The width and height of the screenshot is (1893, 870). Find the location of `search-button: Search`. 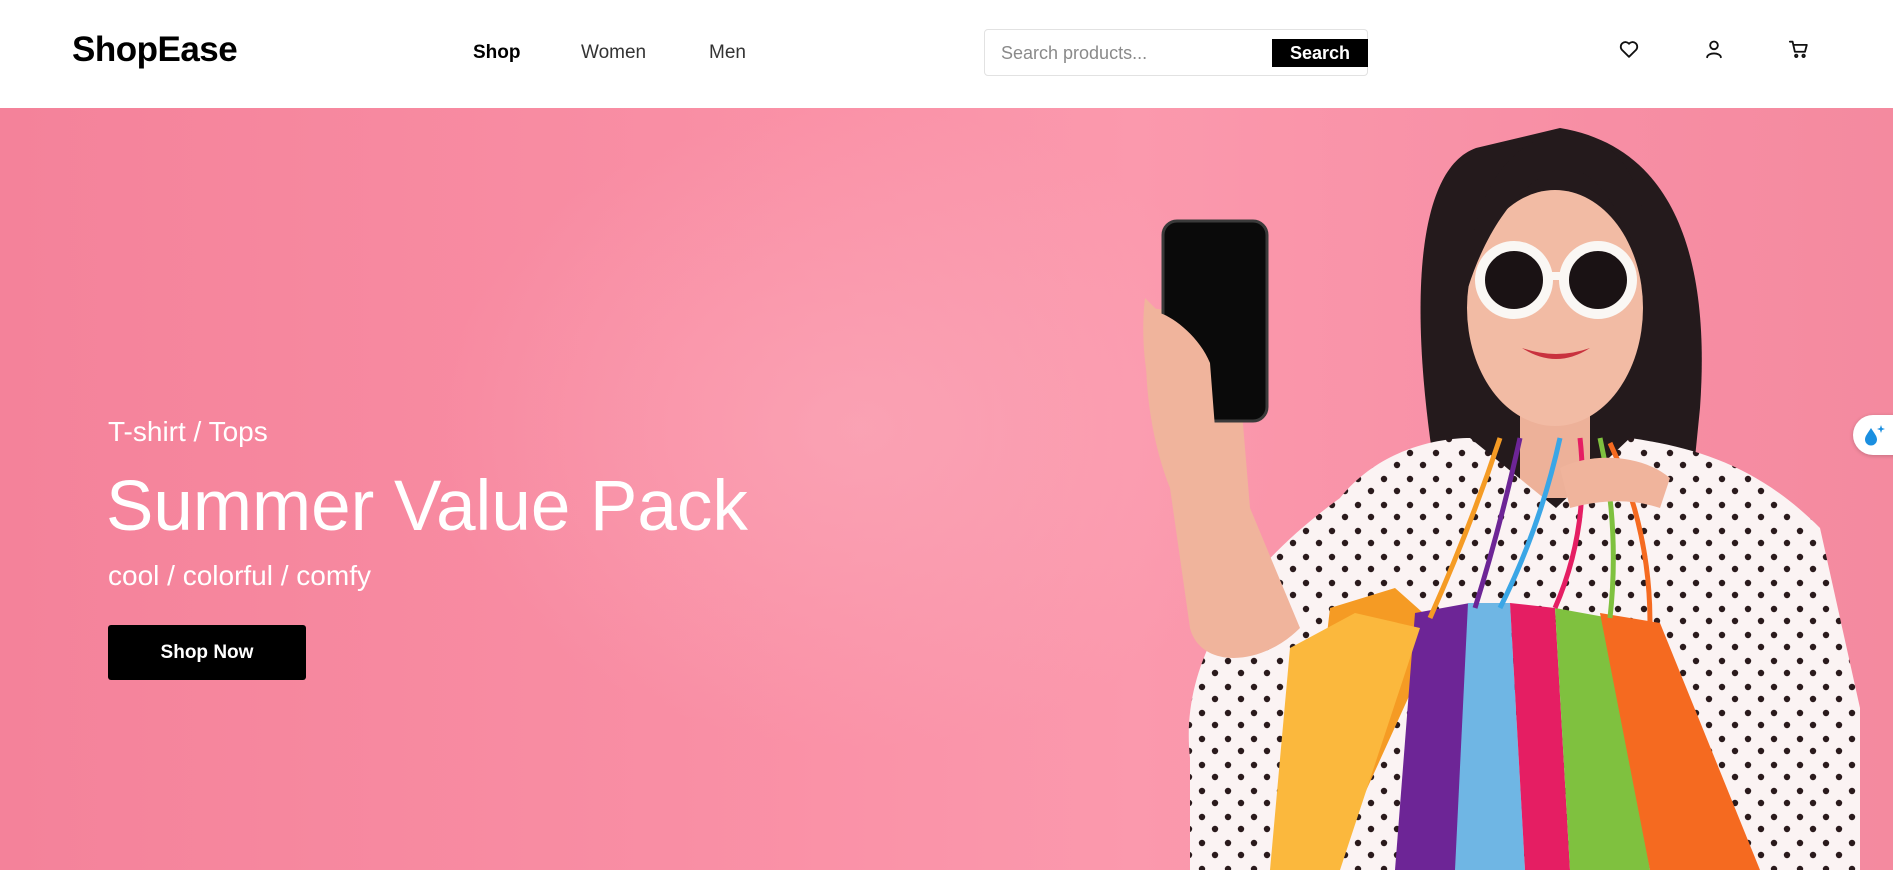

search-button: Search is located at coordinates (1320, 53).